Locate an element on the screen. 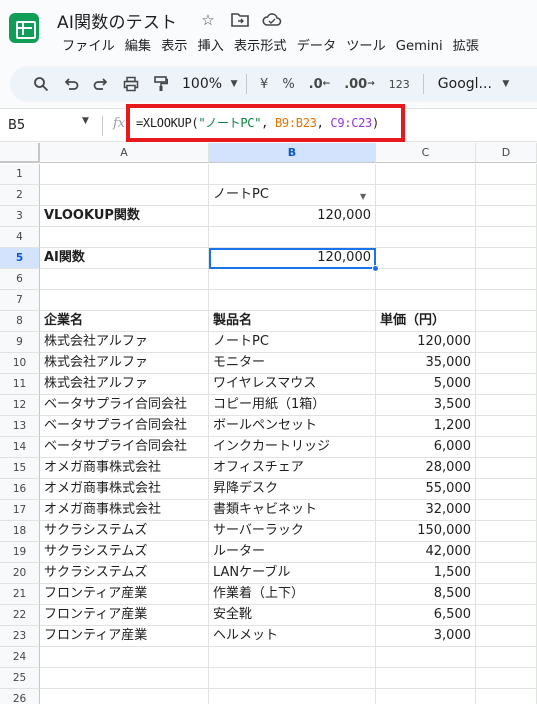  cell-b22: 安全靴 is located at coordinates (292, 615).